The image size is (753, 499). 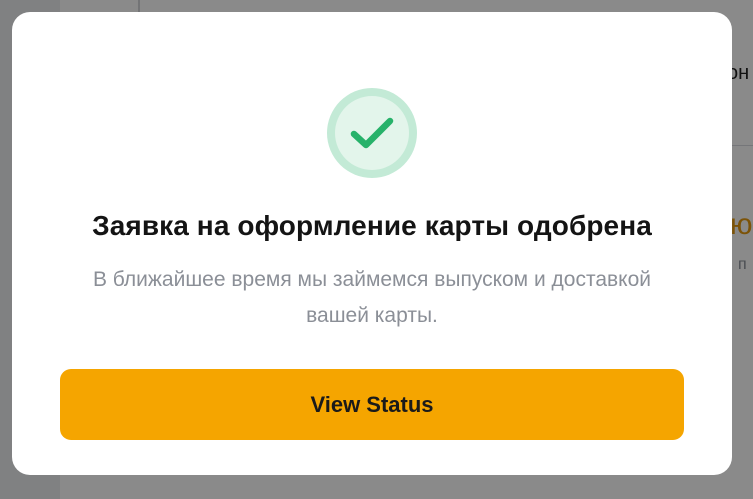 What do you see at coordinates (372, 225) in the screenshot?
I see `dialog-title: Заявка на оформление карты одобрена` at bounding box center [372, 225].